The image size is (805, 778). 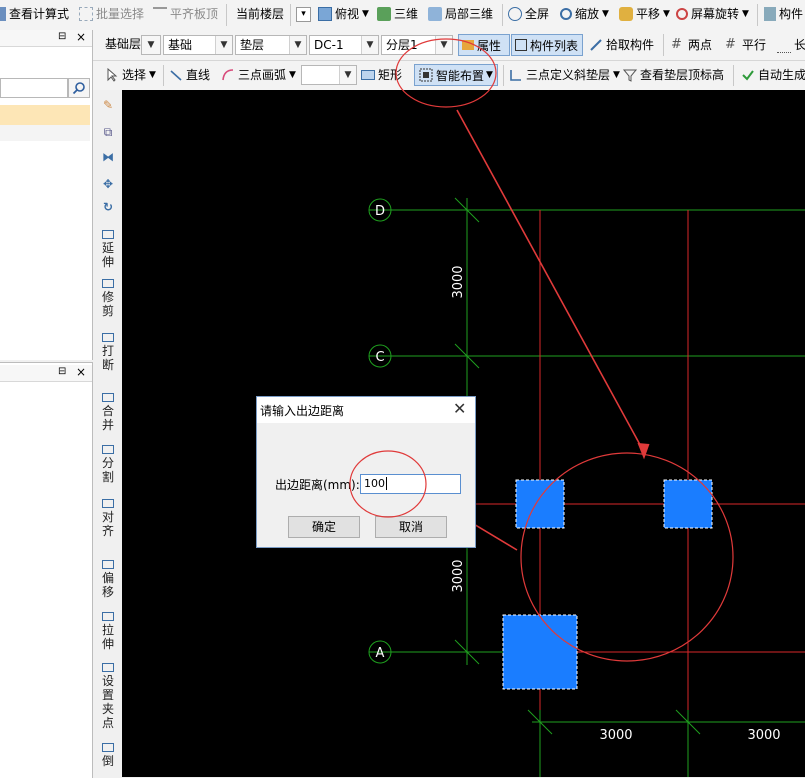 I want to click on cushion-block, so click(x=540, y=504).